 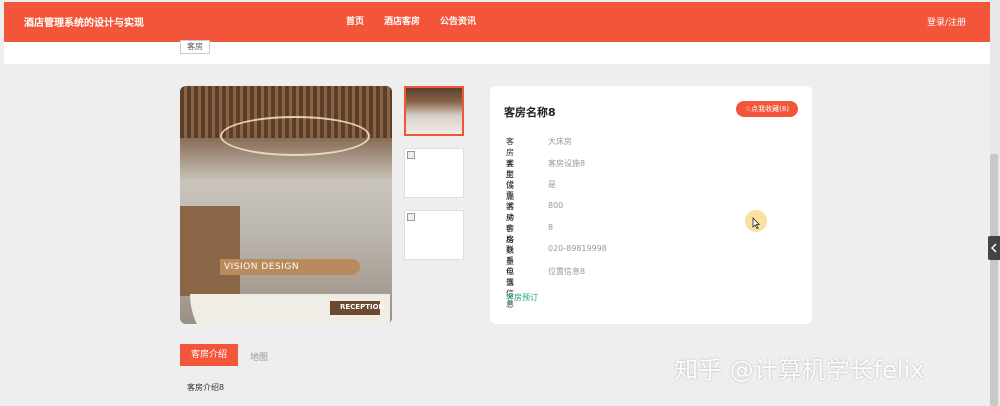 What do you see at coordinates (552, 184) in the screenshot?
I see `field-value: 是` at bounding box center [552, 184].